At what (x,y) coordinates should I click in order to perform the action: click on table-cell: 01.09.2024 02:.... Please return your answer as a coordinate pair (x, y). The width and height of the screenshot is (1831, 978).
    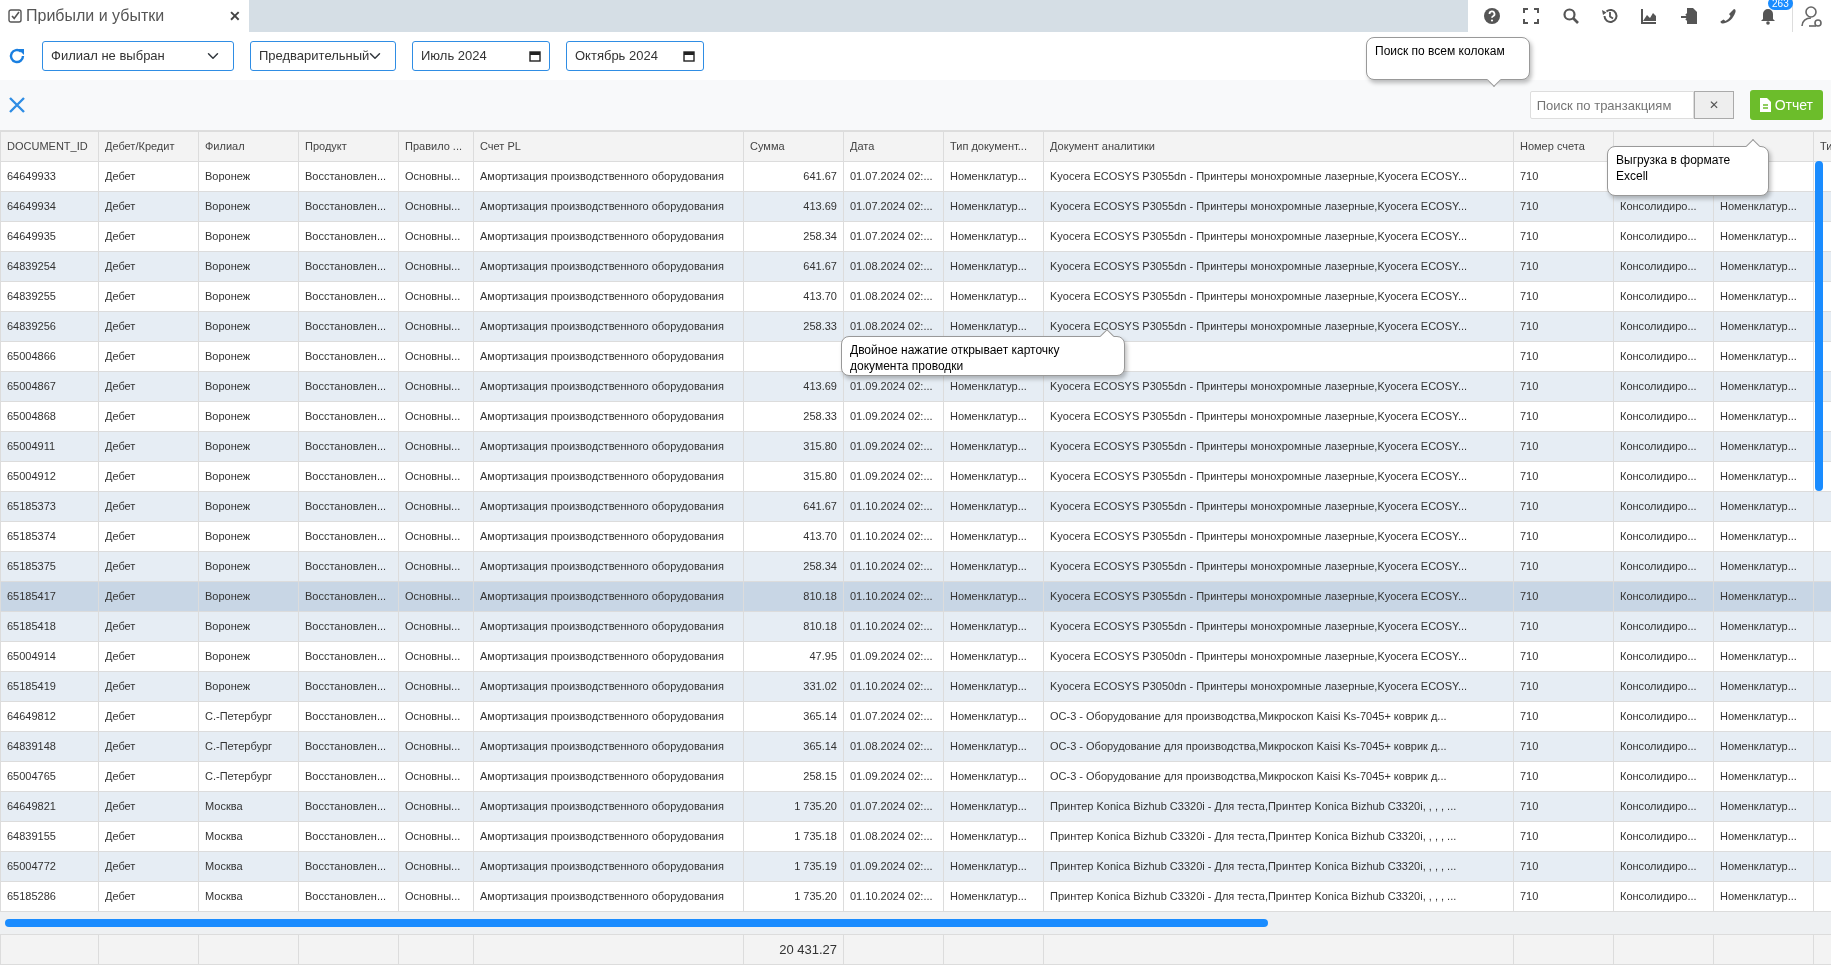
    Looking at the image, I should click on (891, 776).